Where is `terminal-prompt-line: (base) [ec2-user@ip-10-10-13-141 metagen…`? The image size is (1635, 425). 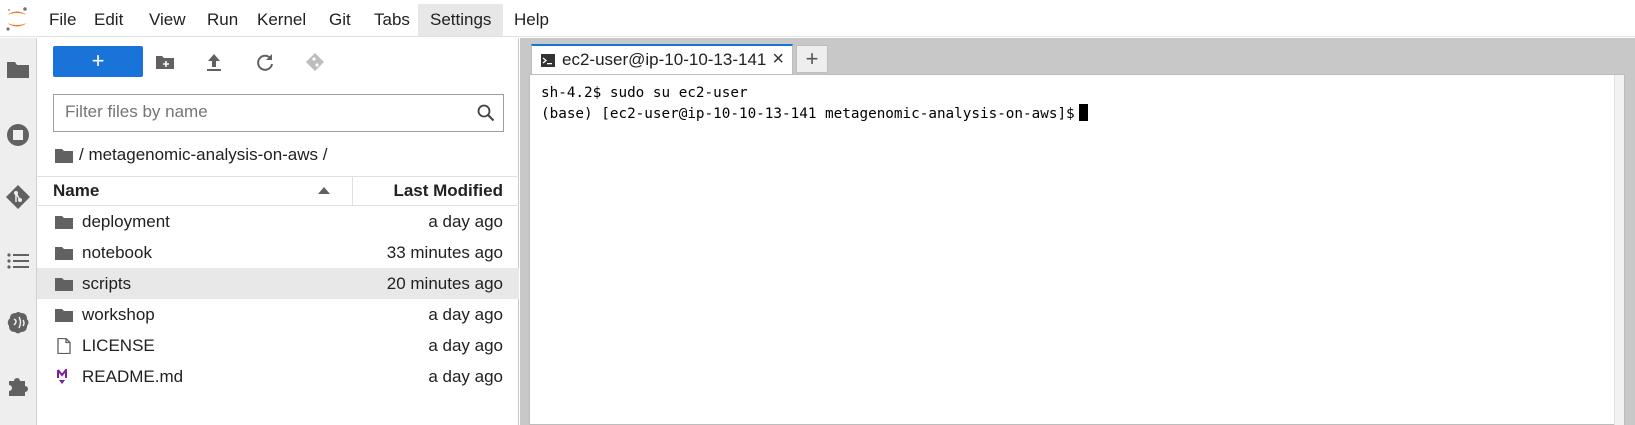
terminal-prompt-line: (base) [ec2-user@ip-10-10-13-141 metagen… is located at coordinates (814, 113).